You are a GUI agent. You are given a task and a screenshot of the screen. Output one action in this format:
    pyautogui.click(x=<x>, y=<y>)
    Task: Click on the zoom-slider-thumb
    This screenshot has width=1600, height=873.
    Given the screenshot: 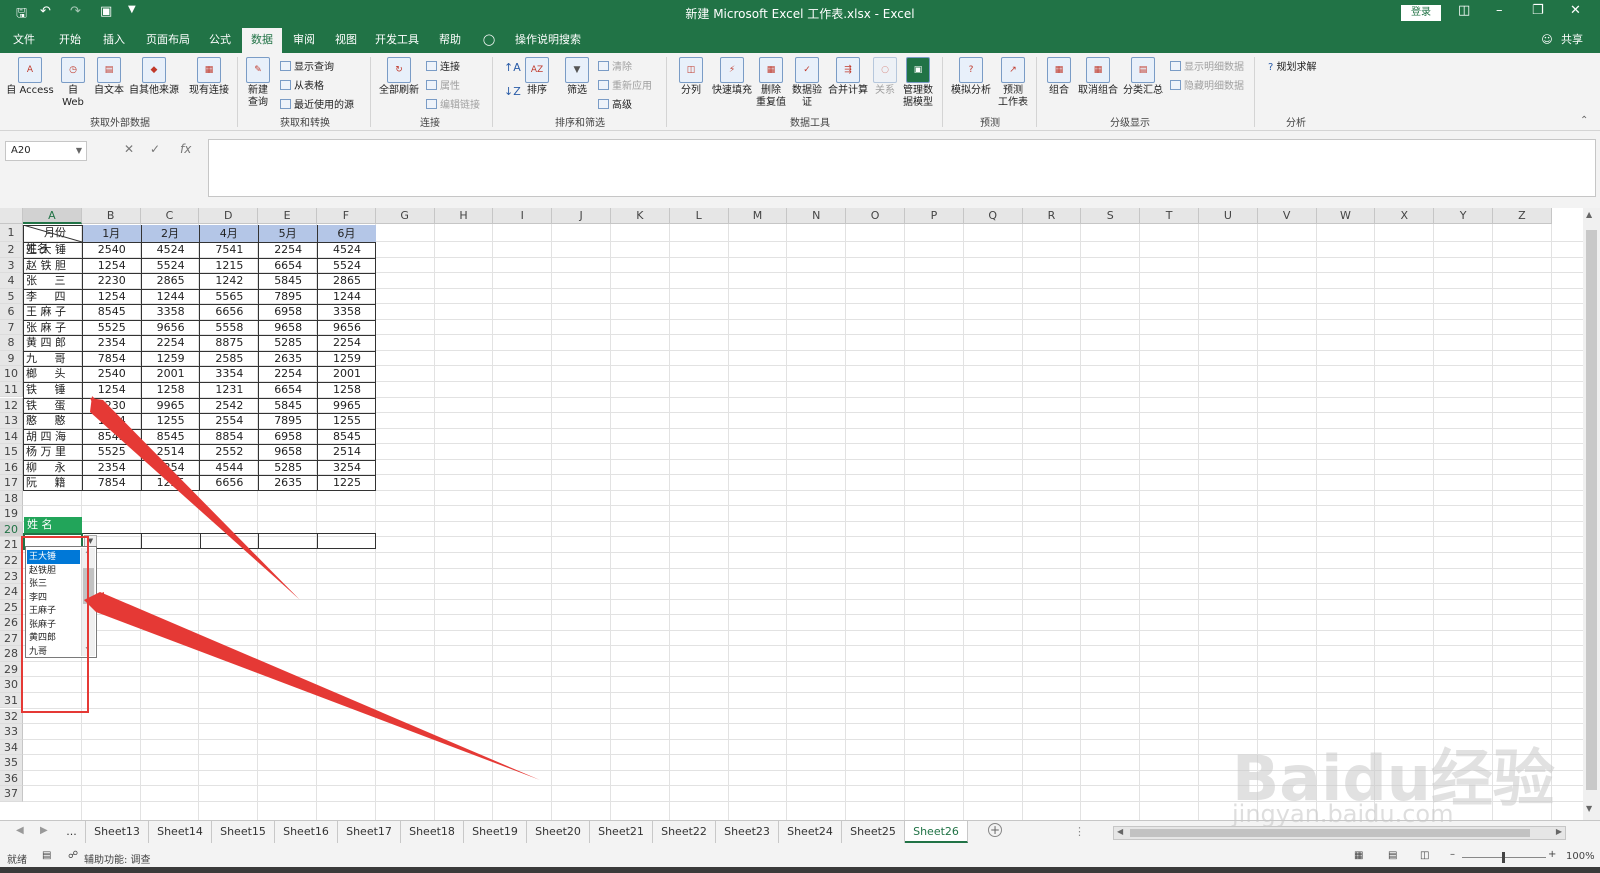 What is the action you would take?
    pyautogui.click(x=1503, y=857)
    